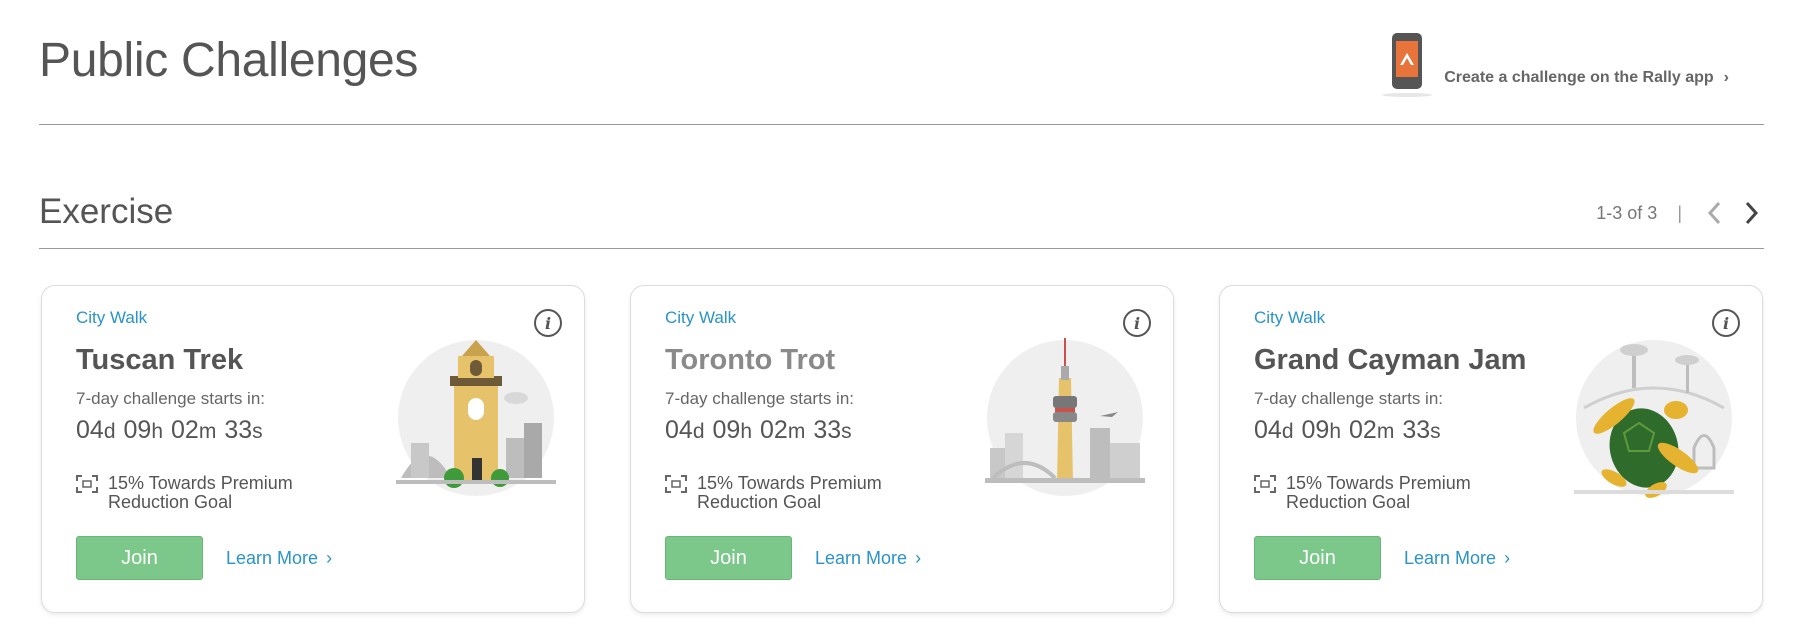  I want to click on chevron-right-icon, so click(1752, 213).